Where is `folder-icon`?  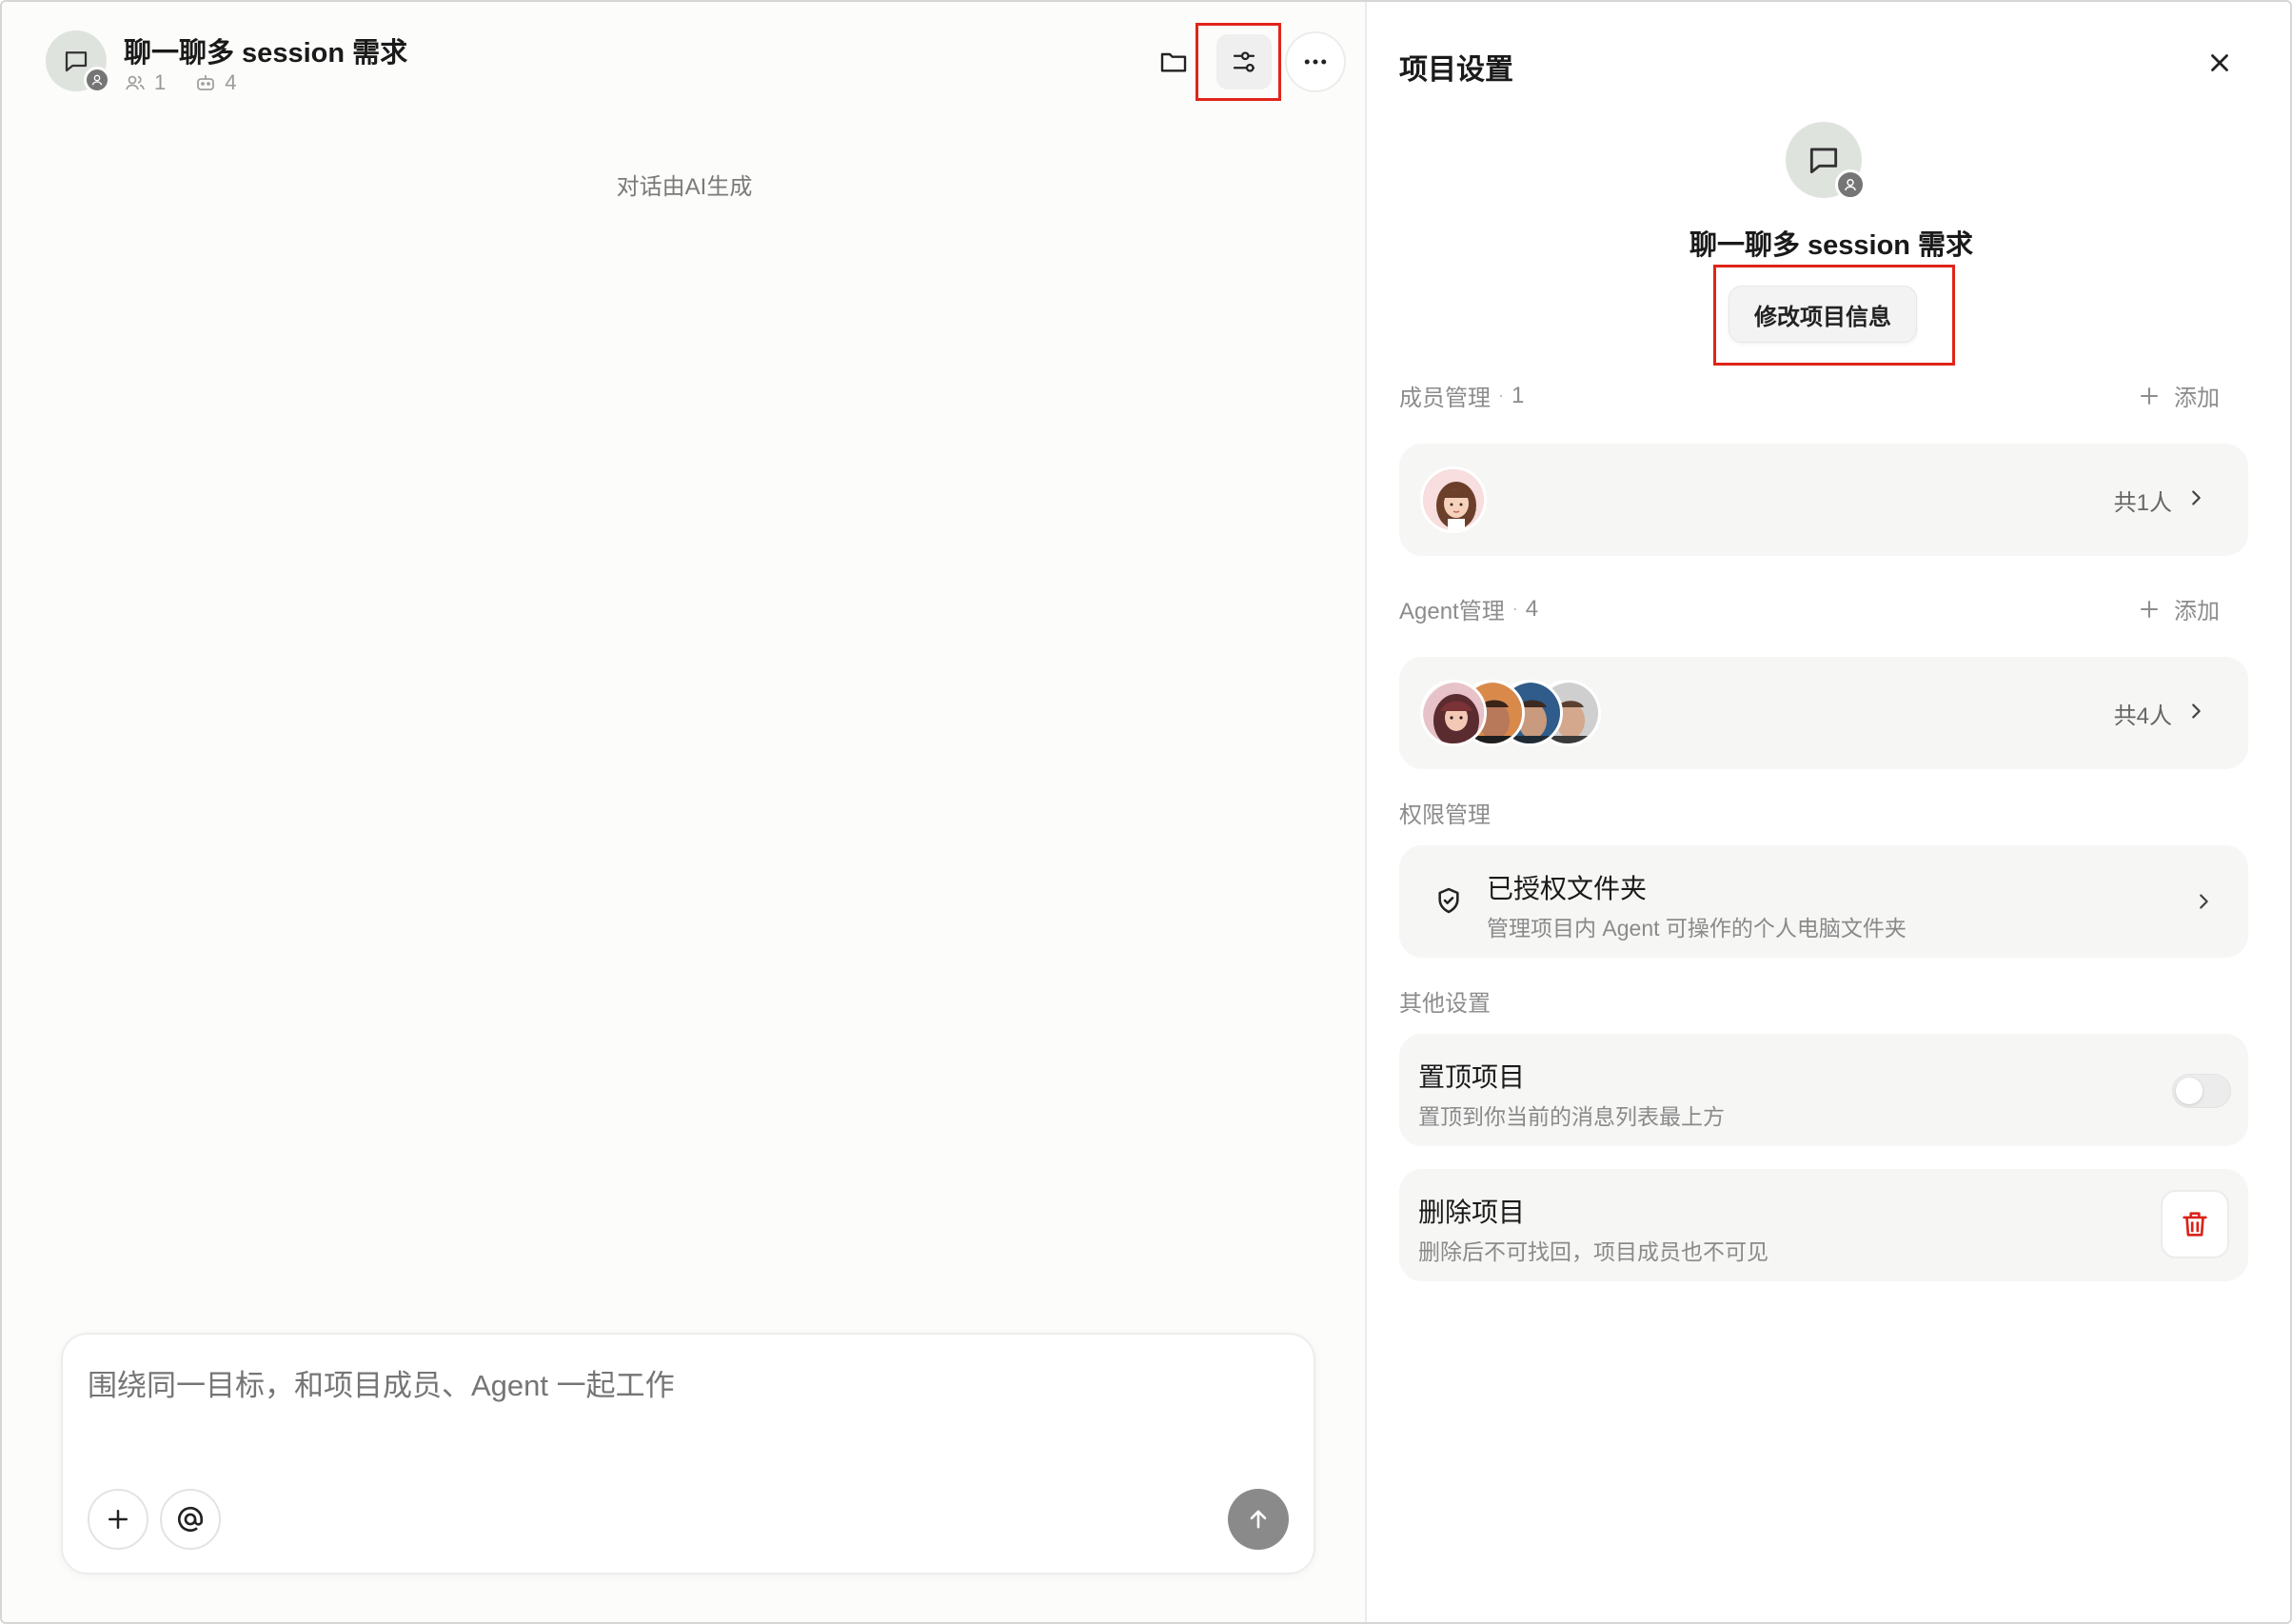 folder-icon is located at coordinates (1173, 62).